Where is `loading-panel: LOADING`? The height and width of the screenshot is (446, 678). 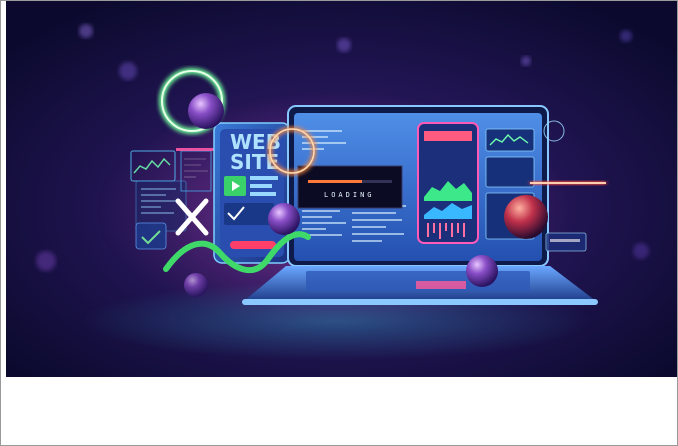
loading-panel: LOADING is located at coordinates (350, 187).